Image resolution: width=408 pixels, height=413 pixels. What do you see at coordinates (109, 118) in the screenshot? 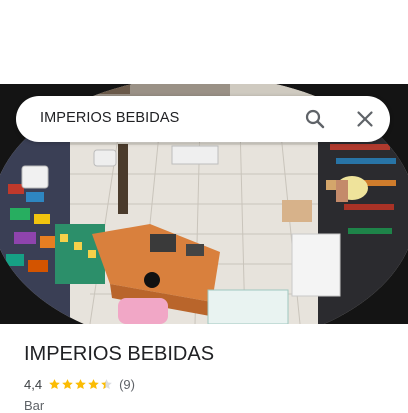
I see `search-query-text: IMPERIOS BEBIDAS` at bounding box center [109, 118].